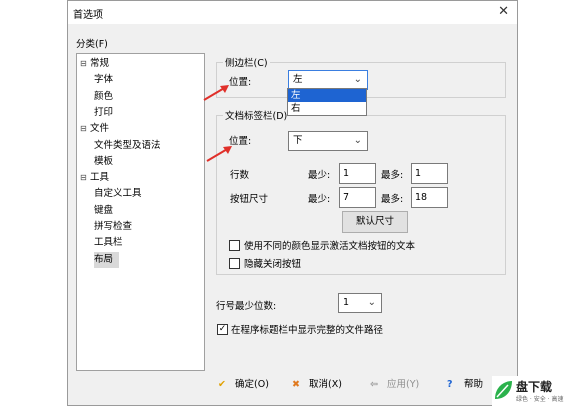  What do you see at coordinates (392, 175) in the screenshot?
I see `rows-max-label: 最多:` at bounding box center [392, 175].